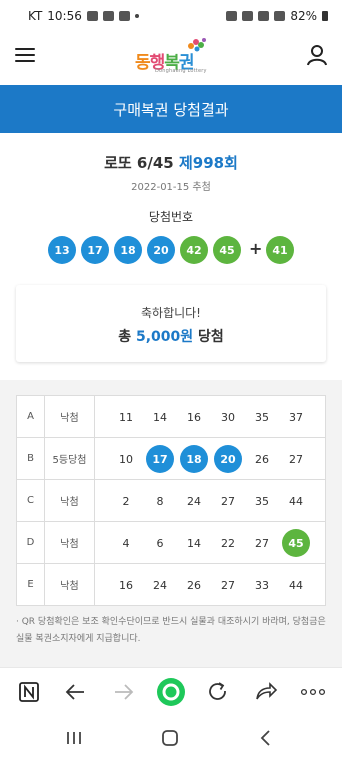 This screenshot has height=760, width=342. Describe the element at coordinates (128, 250) in the screenshot. I see `winning-ball: 18` at that location.